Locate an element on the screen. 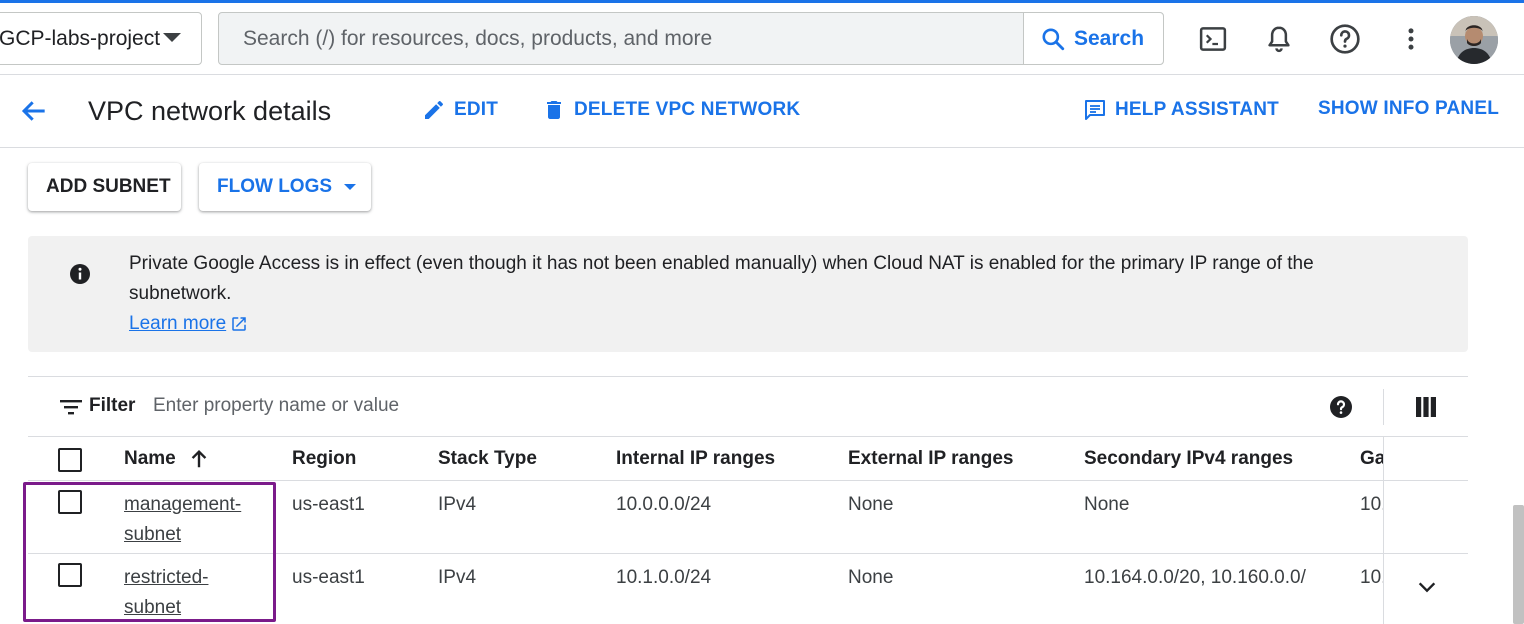 This screenshot has width=1524, height=624. column-header-name-label: Name is located at coordinates (150, 458).